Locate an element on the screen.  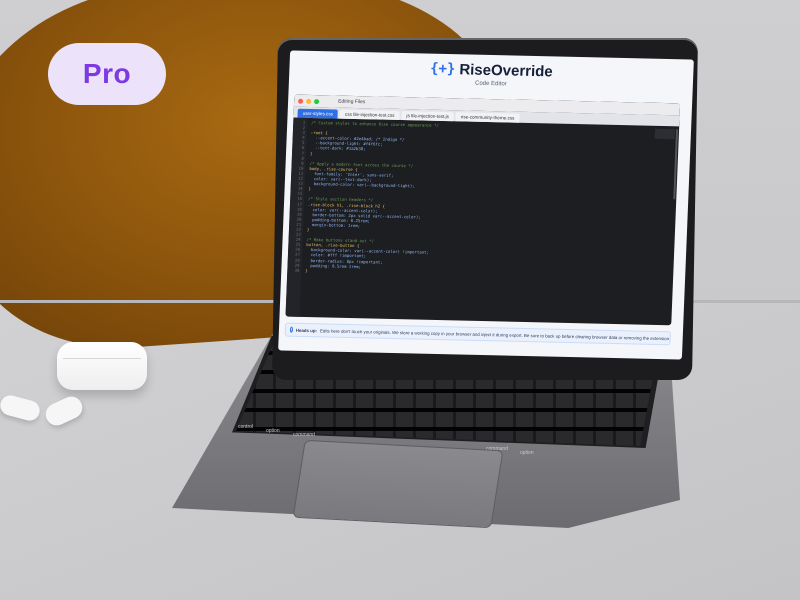
notice-title: Heads up: is located at coordinates (306, 330).